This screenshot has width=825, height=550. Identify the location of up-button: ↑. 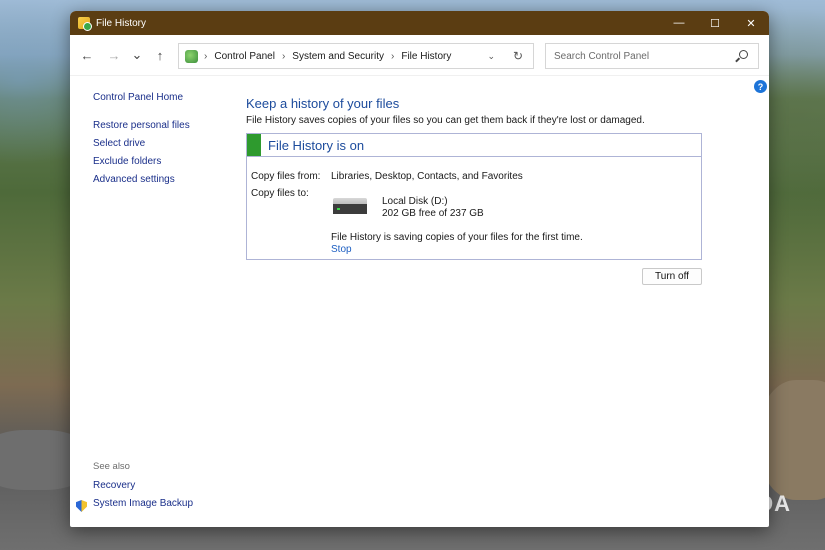
(160, 55).